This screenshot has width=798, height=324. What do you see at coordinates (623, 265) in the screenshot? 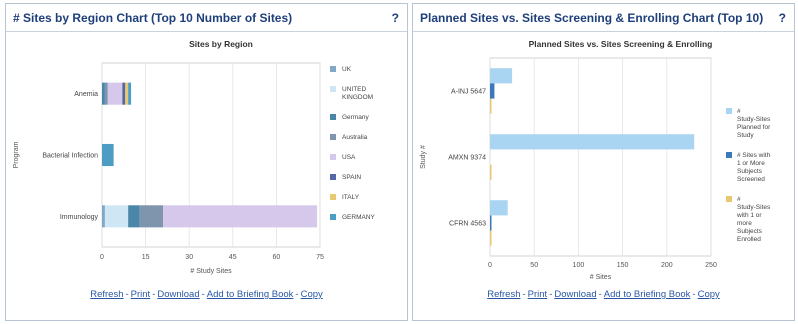
I see `x-tick-label: 150` at bounding box center [623, 265].